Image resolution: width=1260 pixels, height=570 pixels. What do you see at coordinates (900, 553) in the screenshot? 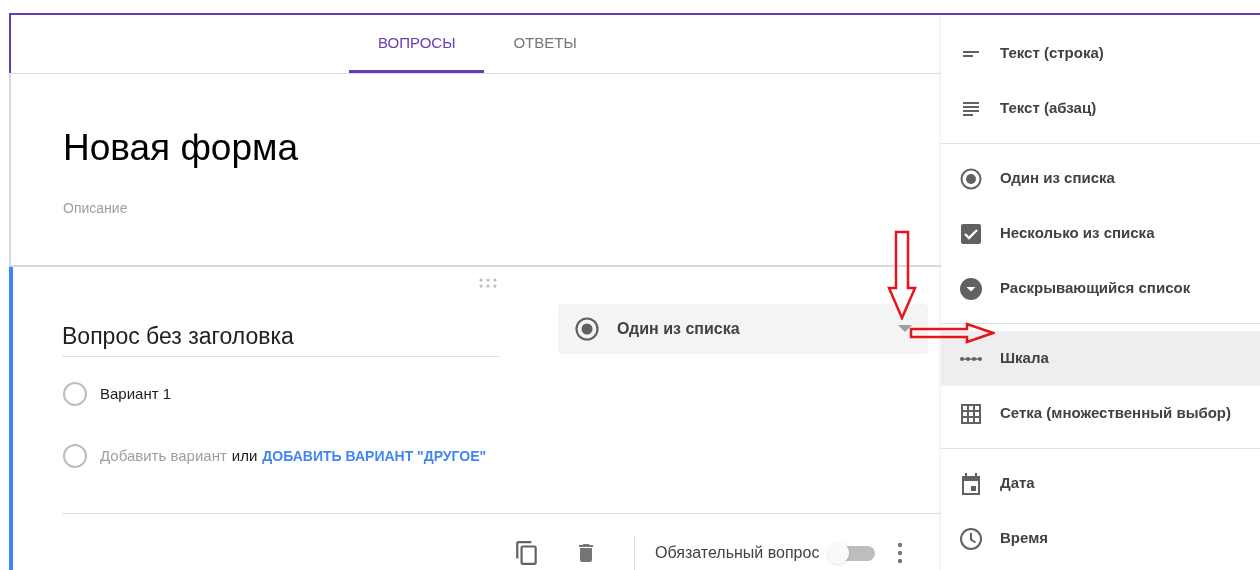
I see `more-icon` at bounding box center [900, 553].